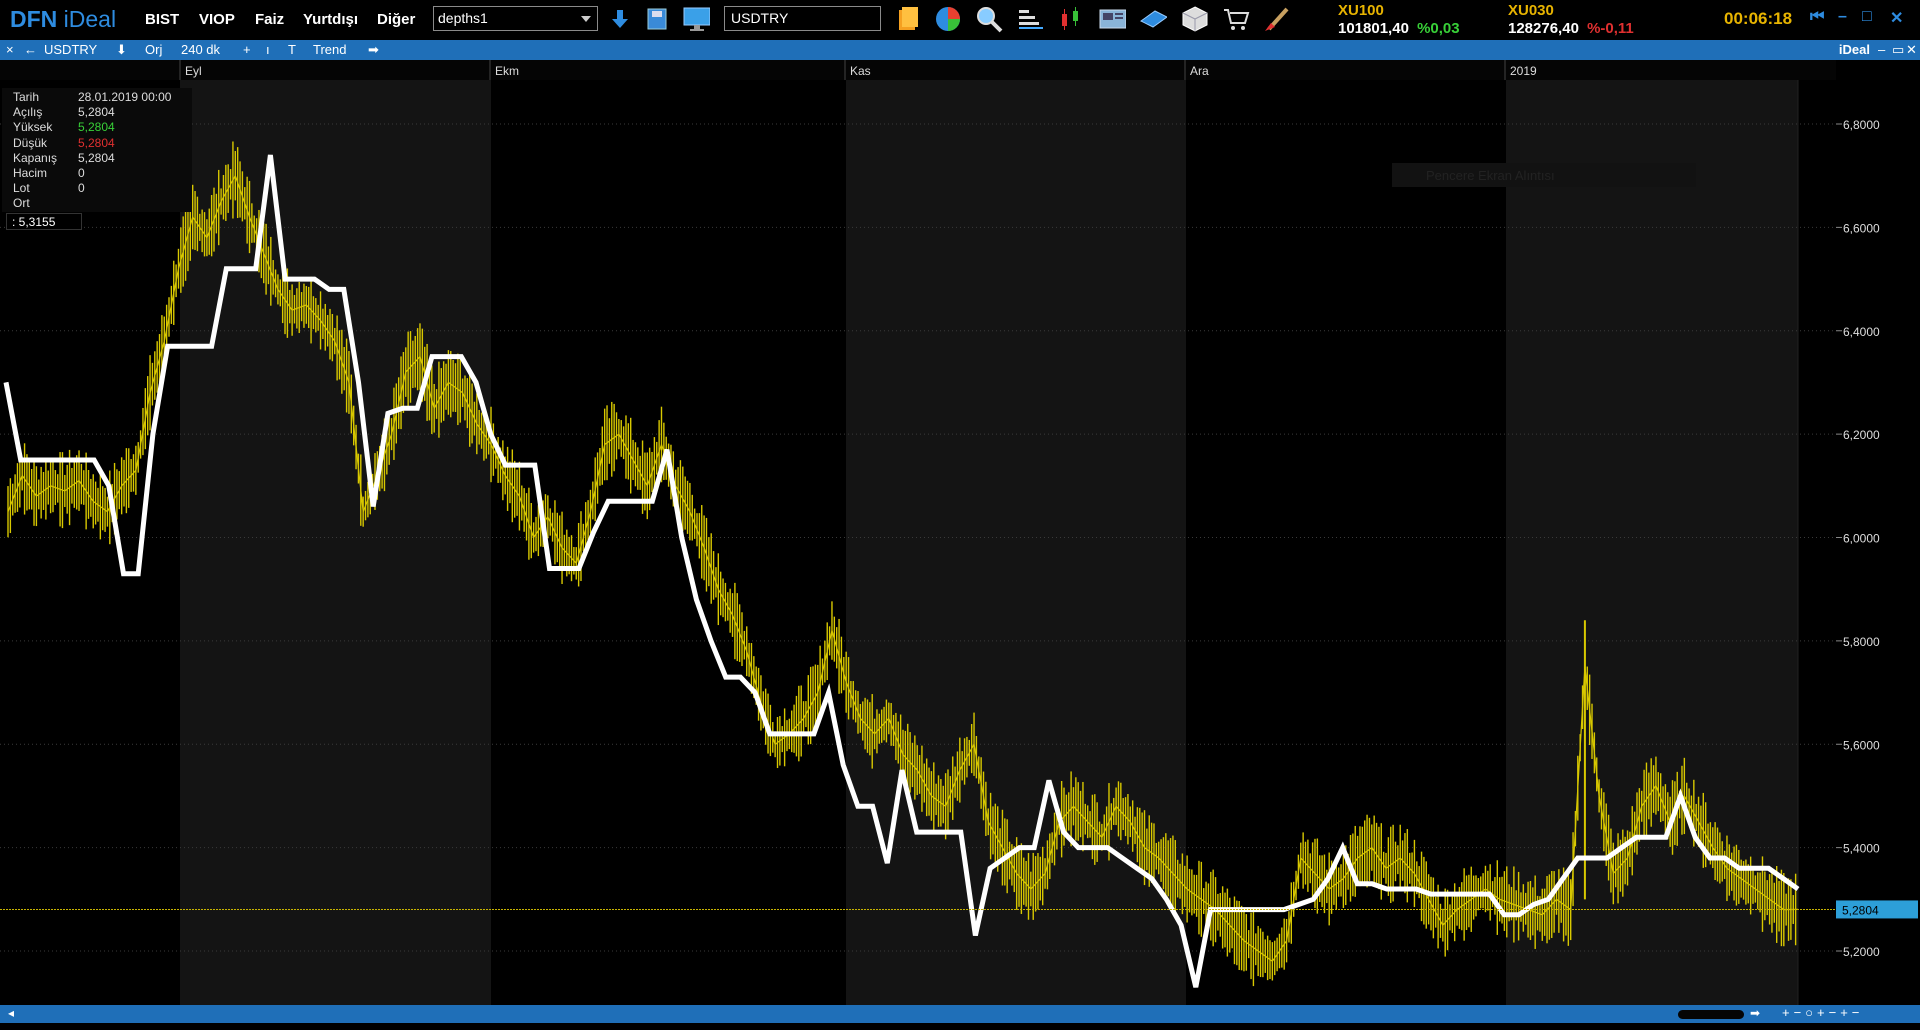 Image resolution: width=1920 pixels, height=1030 pixels. I want to click on cart-icon, so click(1236, 19).